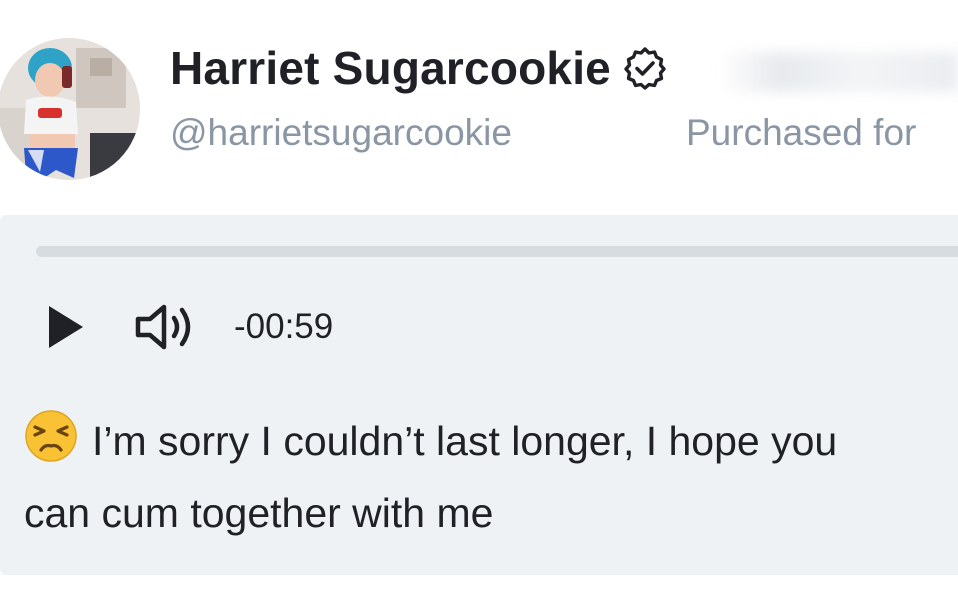 This screenshot has width=958, height=593. I want to click on volume-icon, so click(163, 327).